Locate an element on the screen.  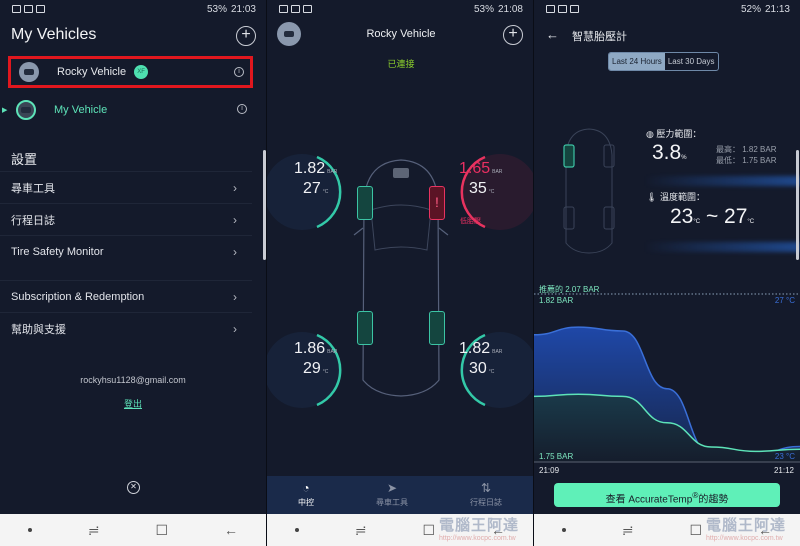
vehicle-item-rocky: Rocky Vehicle XF i is located at coordinates (130, 72).